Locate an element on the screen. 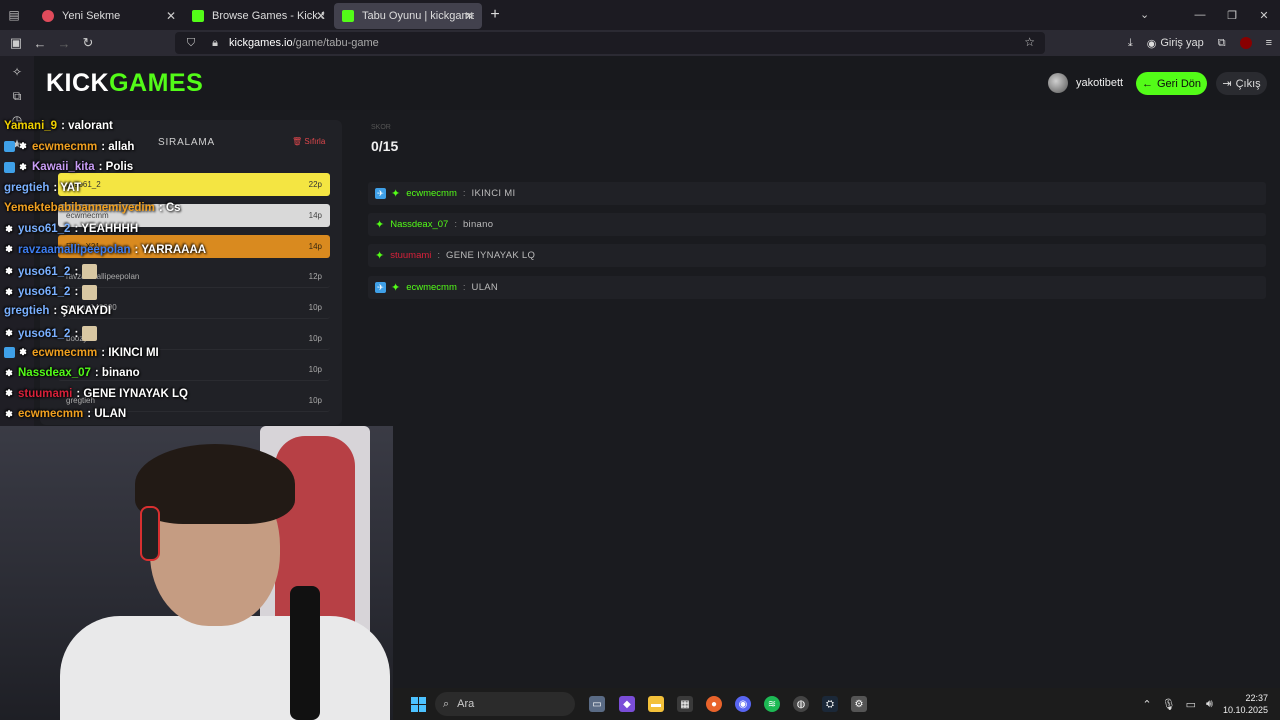  url-path: /game/tabu-game is located at coordinates (335, 43).